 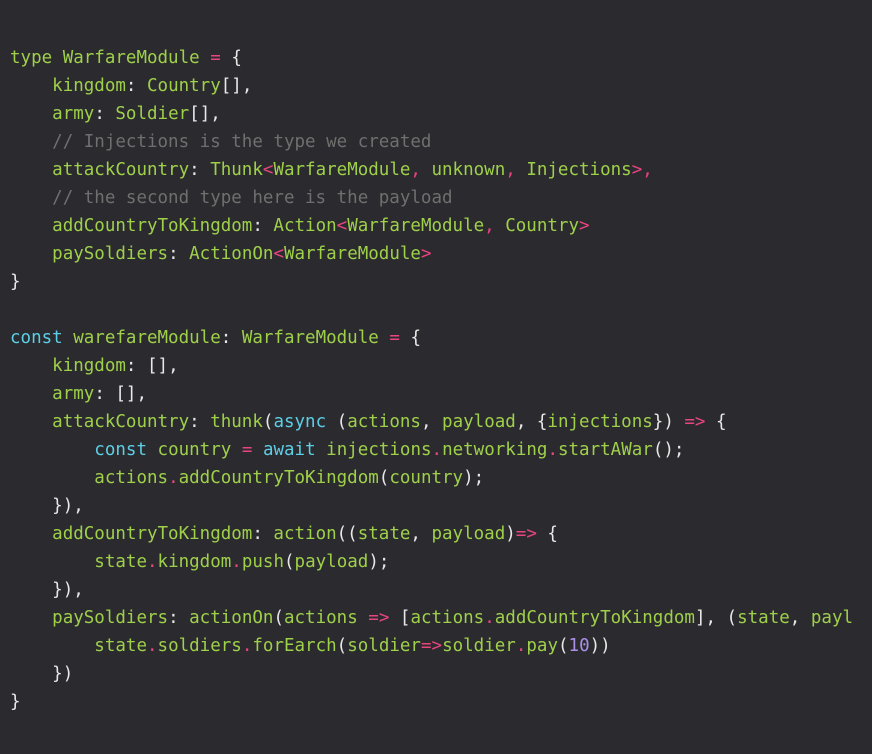 What do you see at coordinates (441, 338) in the screenshot?
I see `code-line: const warefareModule: WarfareModule = {` at bounding box center [441, 338].